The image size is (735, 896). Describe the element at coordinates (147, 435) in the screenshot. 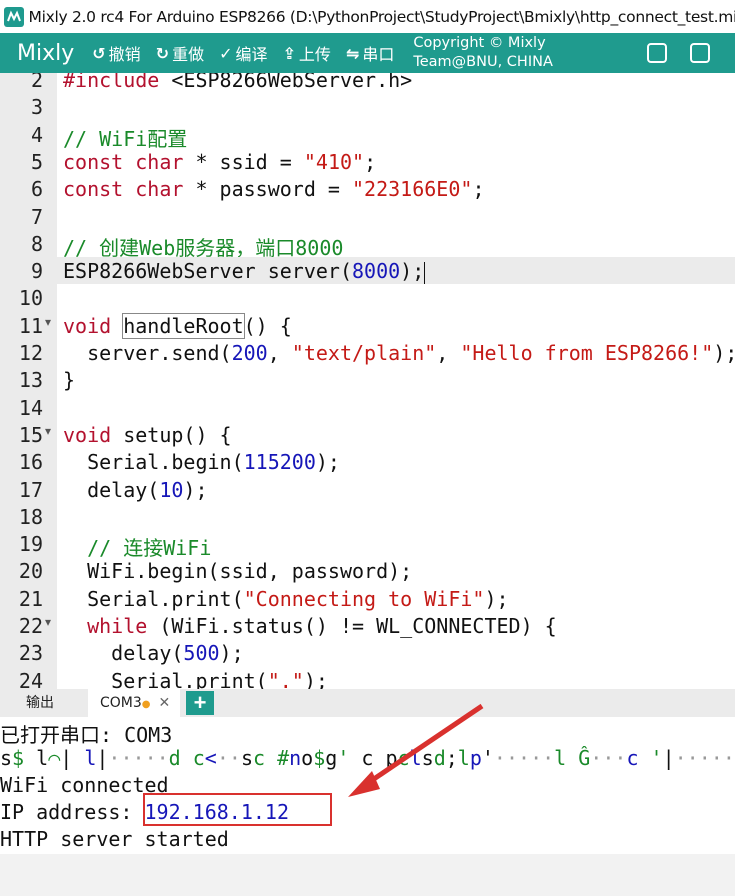

I see `code-text: void setup() {` at that location.